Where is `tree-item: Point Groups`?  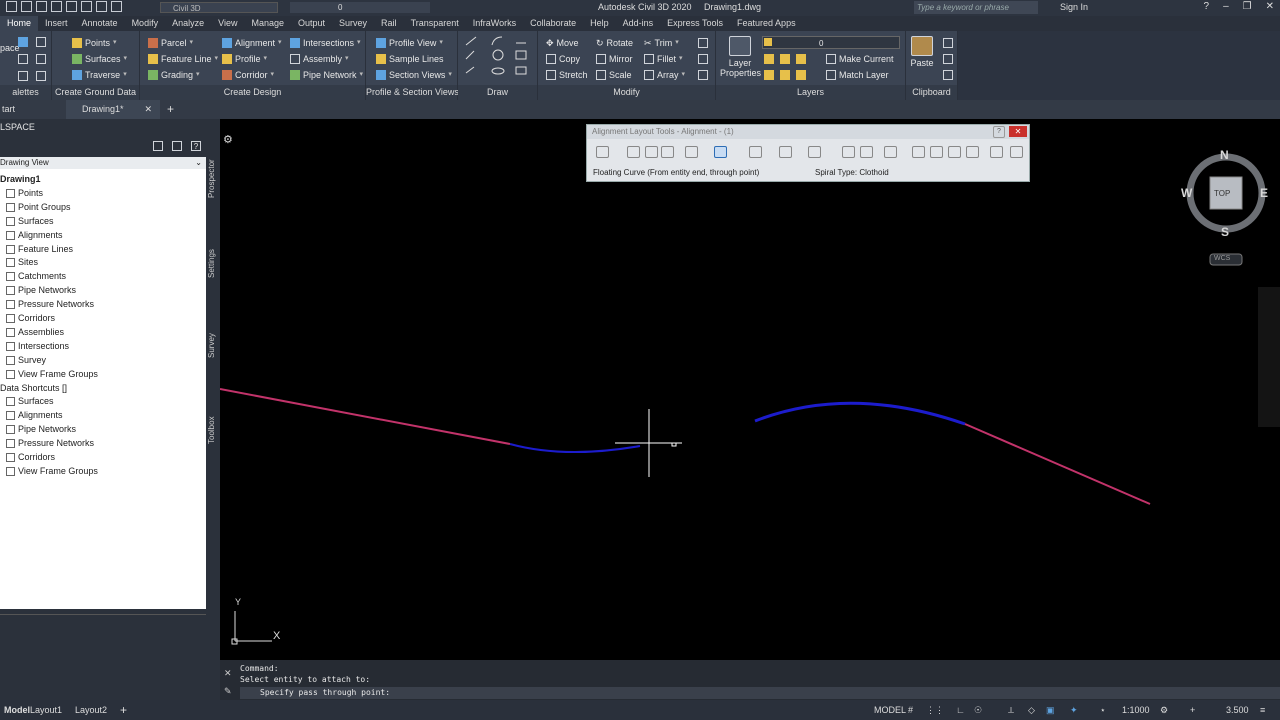
tree-item: Point Groups is located at coordinates (38, 207).